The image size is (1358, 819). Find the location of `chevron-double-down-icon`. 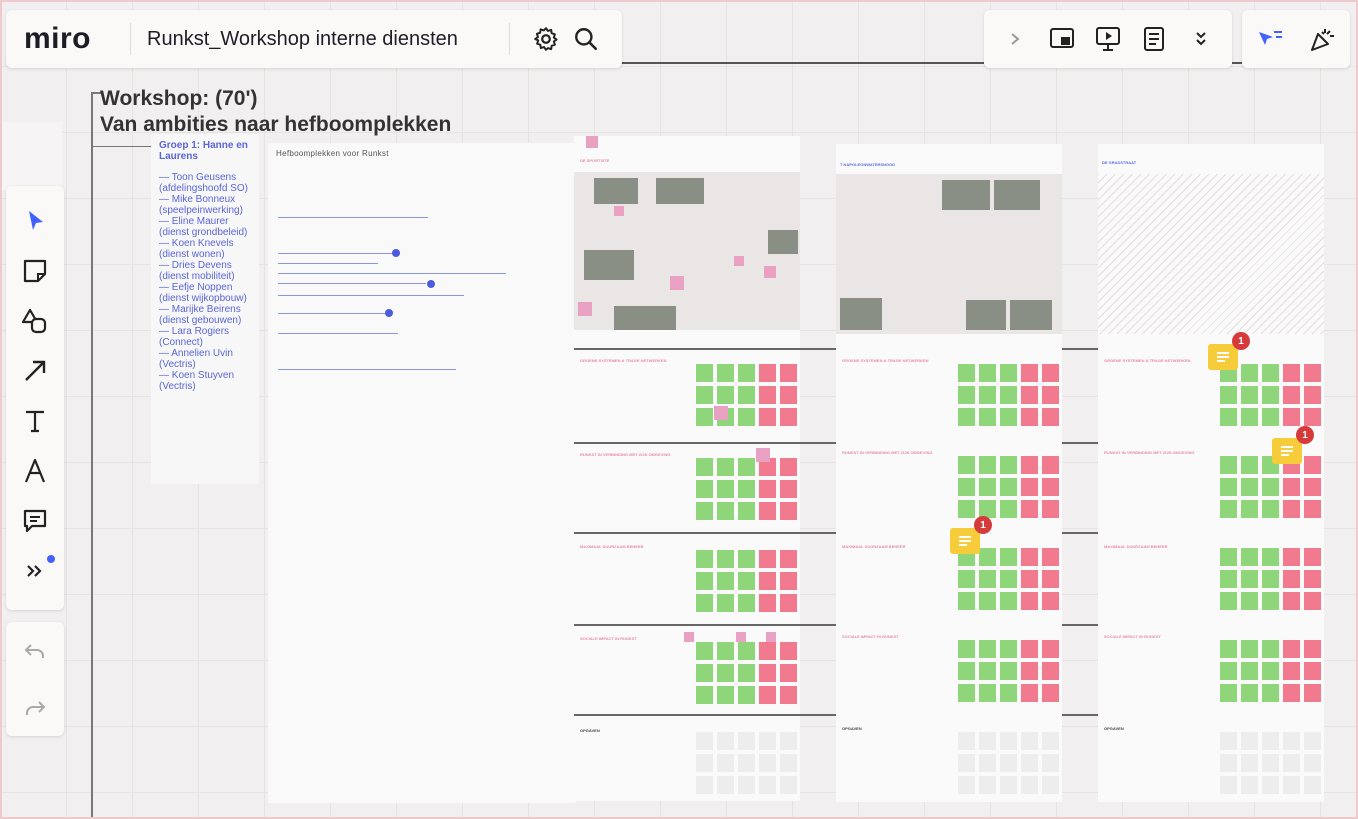

chevron-double-down-icon is located at coordinates (1201, 39).